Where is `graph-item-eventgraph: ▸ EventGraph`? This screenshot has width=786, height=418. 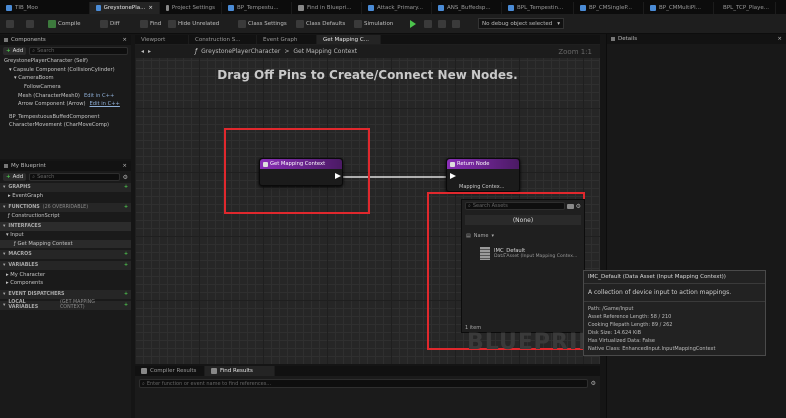 graph-item-eventgraph: ▸ EventGraph is located at coordinates (65, 196).